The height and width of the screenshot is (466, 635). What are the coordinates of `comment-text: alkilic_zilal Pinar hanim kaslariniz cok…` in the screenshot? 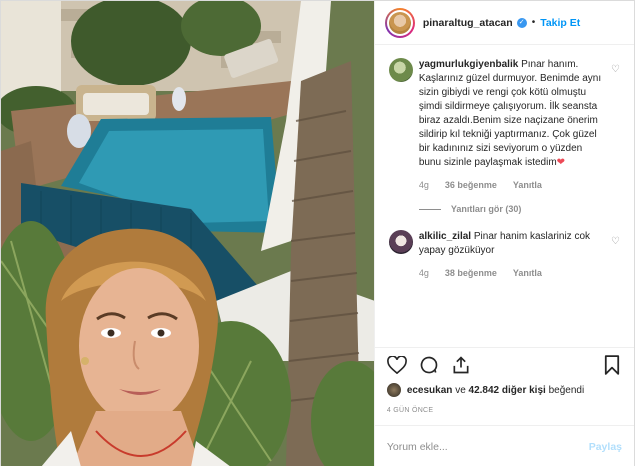 It's located at (512, 244).